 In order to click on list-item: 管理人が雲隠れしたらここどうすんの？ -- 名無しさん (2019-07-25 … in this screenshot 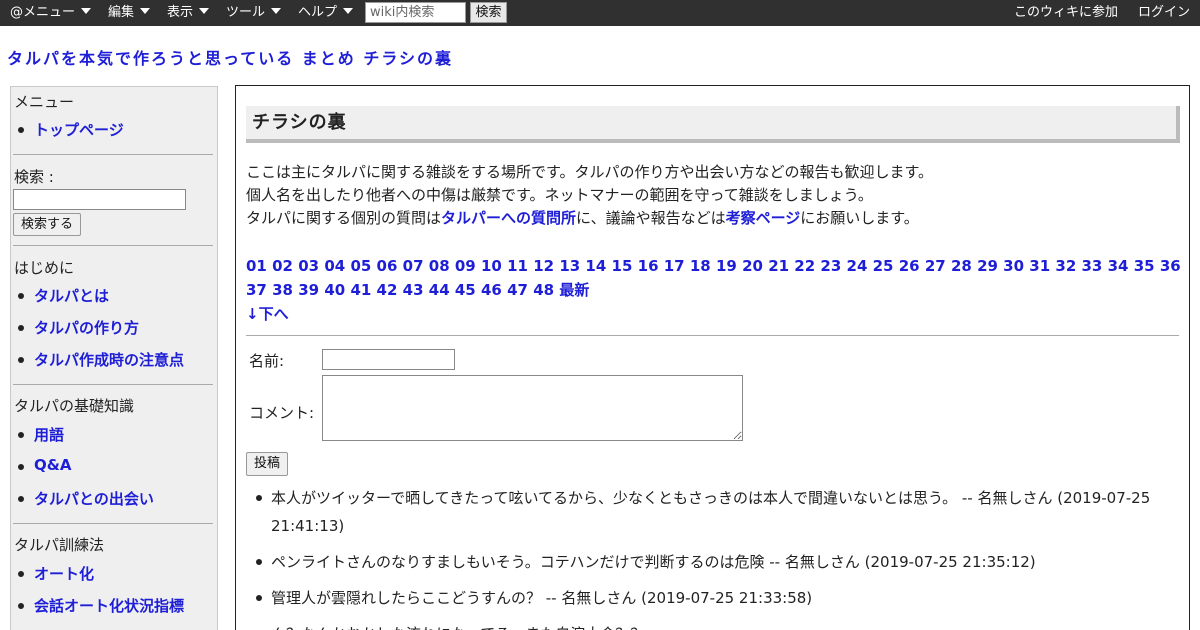, I will do `click(713, 598)`.